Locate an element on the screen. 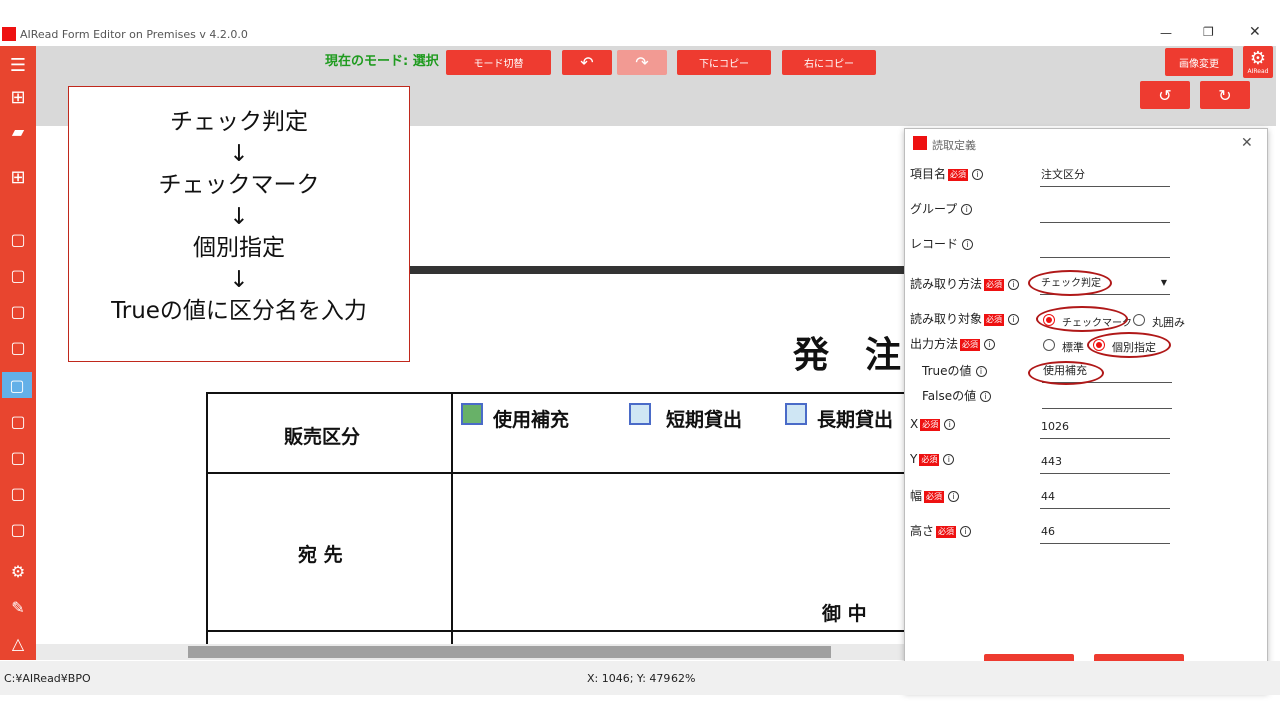  undo-button: ↶ is located at coordinates (587, 62).